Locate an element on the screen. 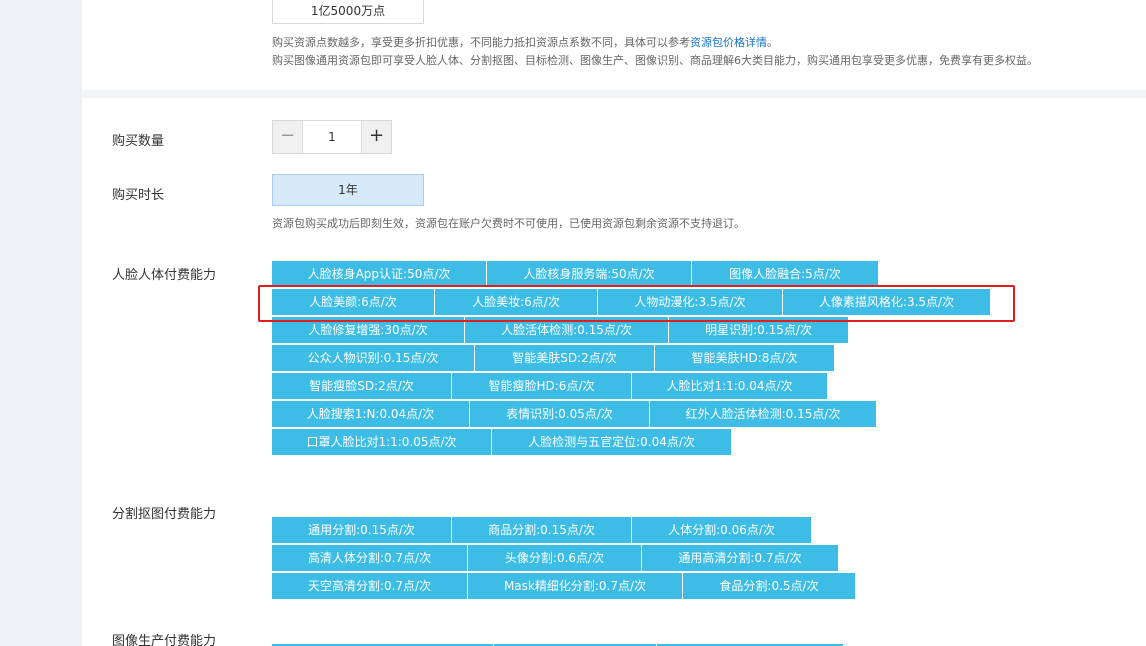 This screenshot has height=646, width=1146. duration-label: 购买时长 is located at coordinates (138, 195).